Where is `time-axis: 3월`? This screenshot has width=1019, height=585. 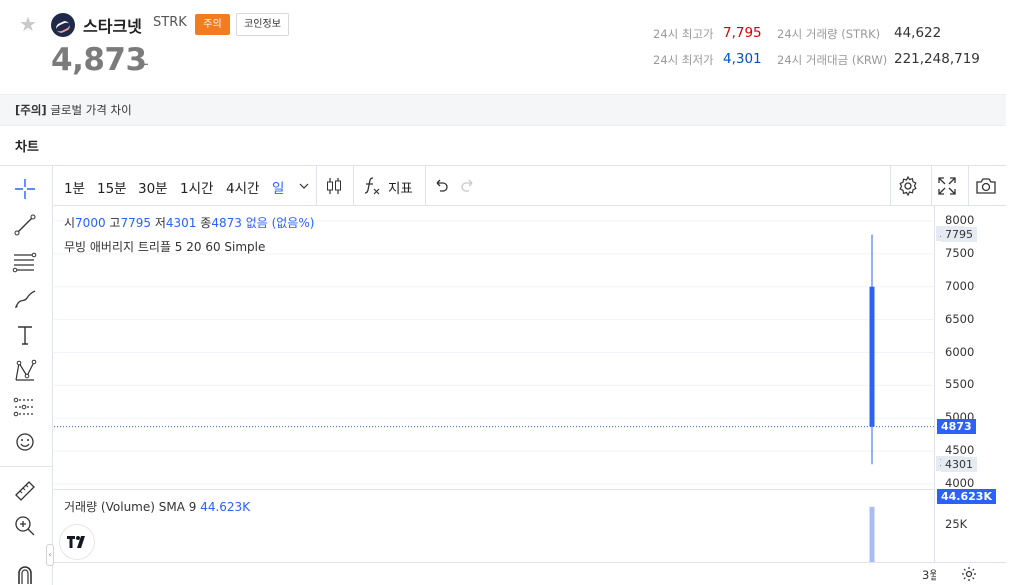
time-axis: 3월 is located at coordinates (530, 573).